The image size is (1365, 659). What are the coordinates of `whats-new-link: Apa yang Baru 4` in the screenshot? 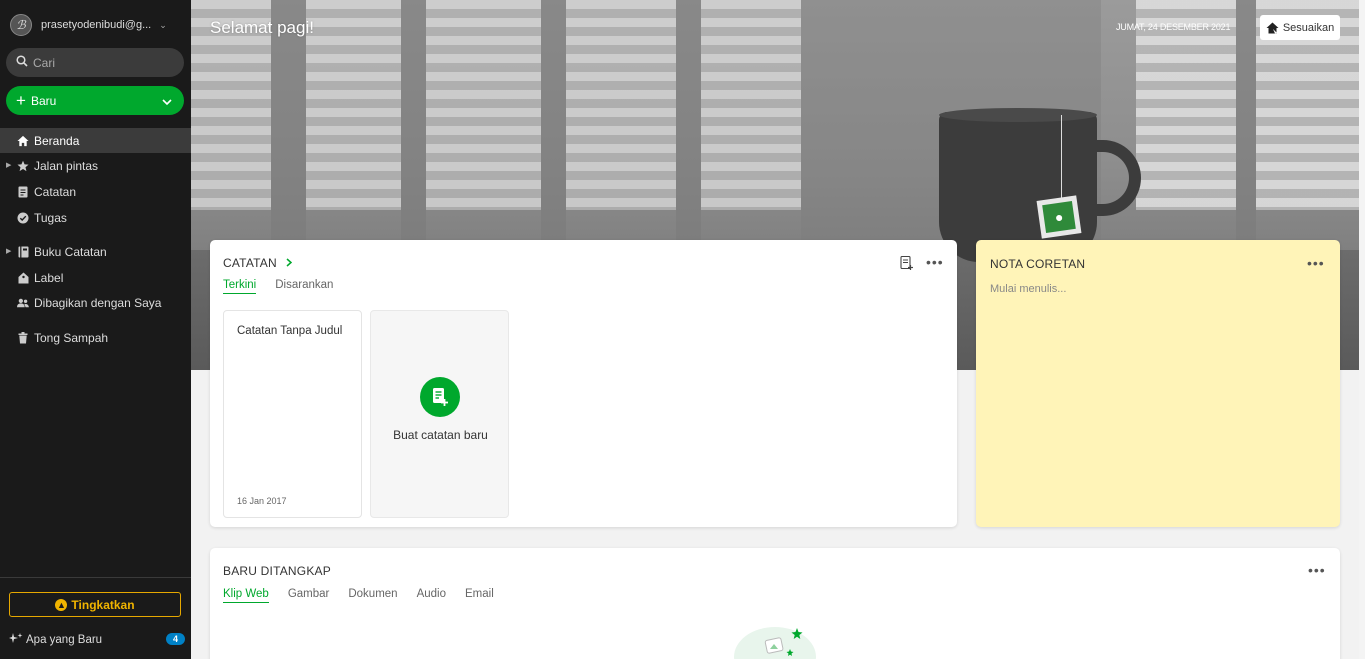 It's located at (97, 640).